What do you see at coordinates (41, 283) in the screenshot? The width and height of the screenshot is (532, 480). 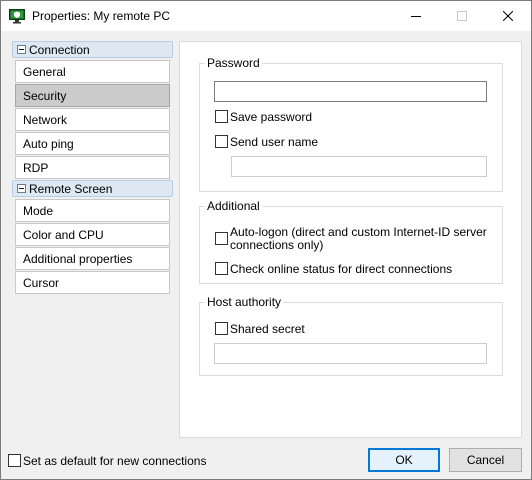 I see `sidebar-item-label: Cursor` at bounding box center [41, 283].